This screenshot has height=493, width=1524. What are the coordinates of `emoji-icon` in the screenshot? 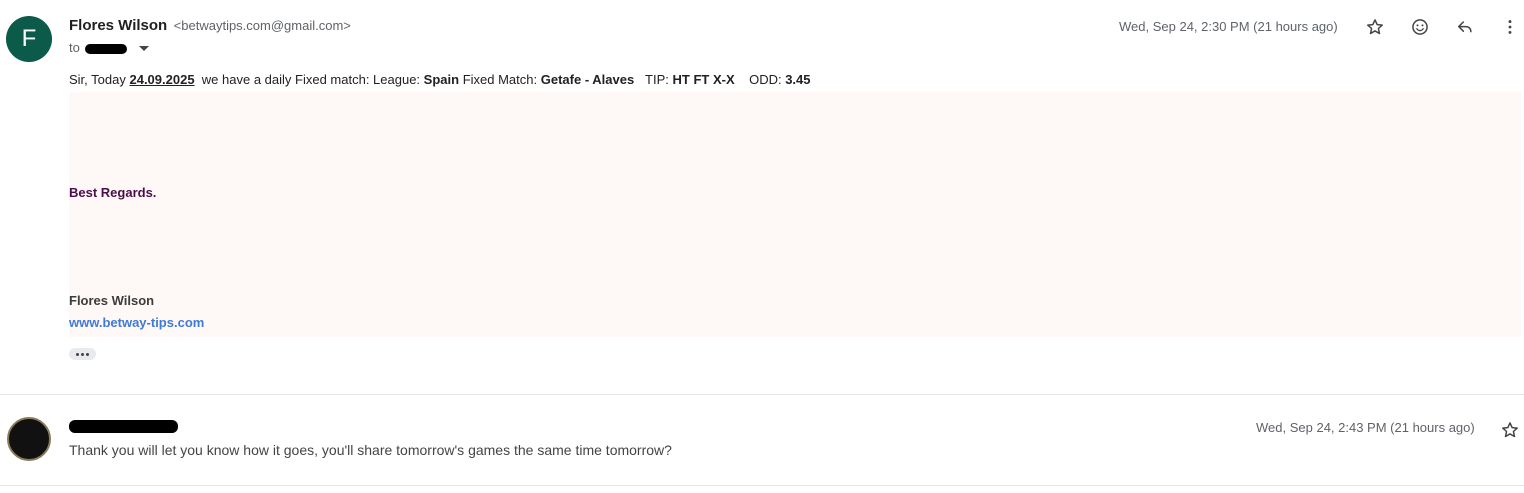 It's located at (1420, 27).